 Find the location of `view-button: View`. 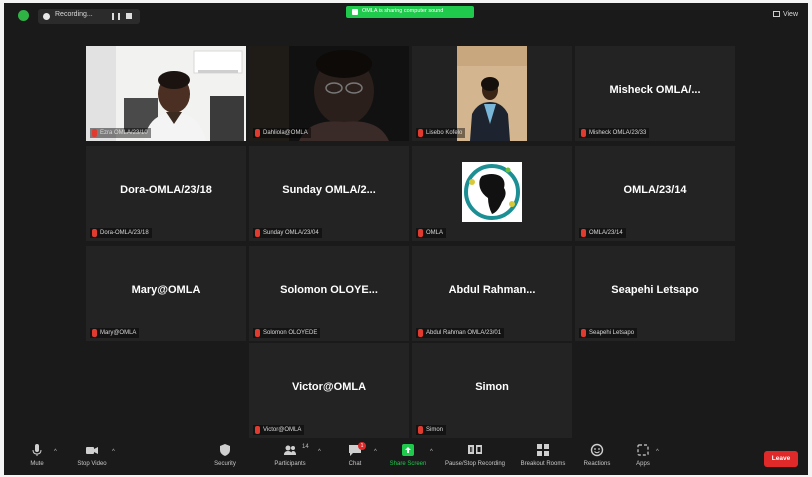

view-button: View is located at coordinates (785, 14).